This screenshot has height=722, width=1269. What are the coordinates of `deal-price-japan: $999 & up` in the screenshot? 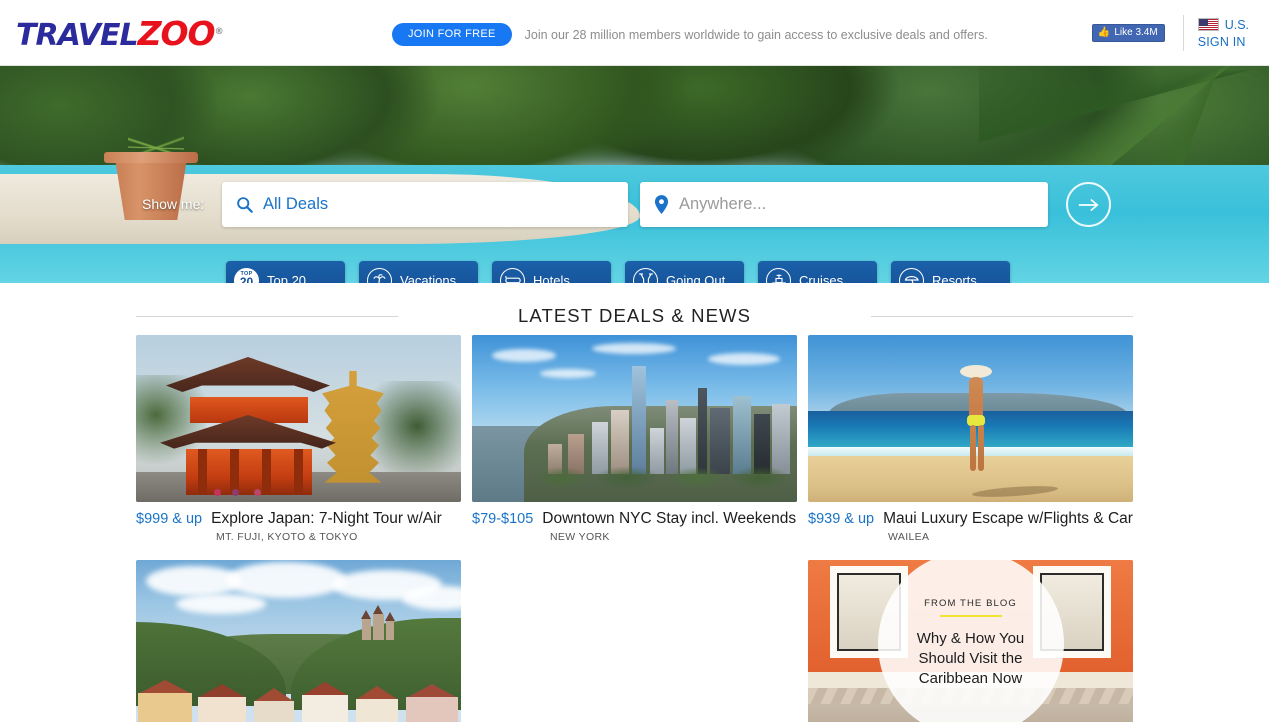 It's located at (169, 519).